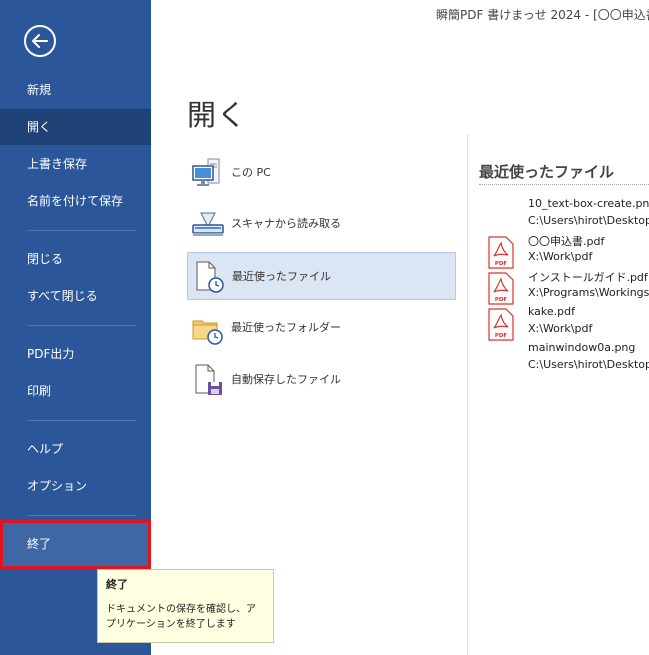 This screenshot has height=655, width=649. I want to click on recent-file-name: インストールガイド.pdf, so click(588, 277).